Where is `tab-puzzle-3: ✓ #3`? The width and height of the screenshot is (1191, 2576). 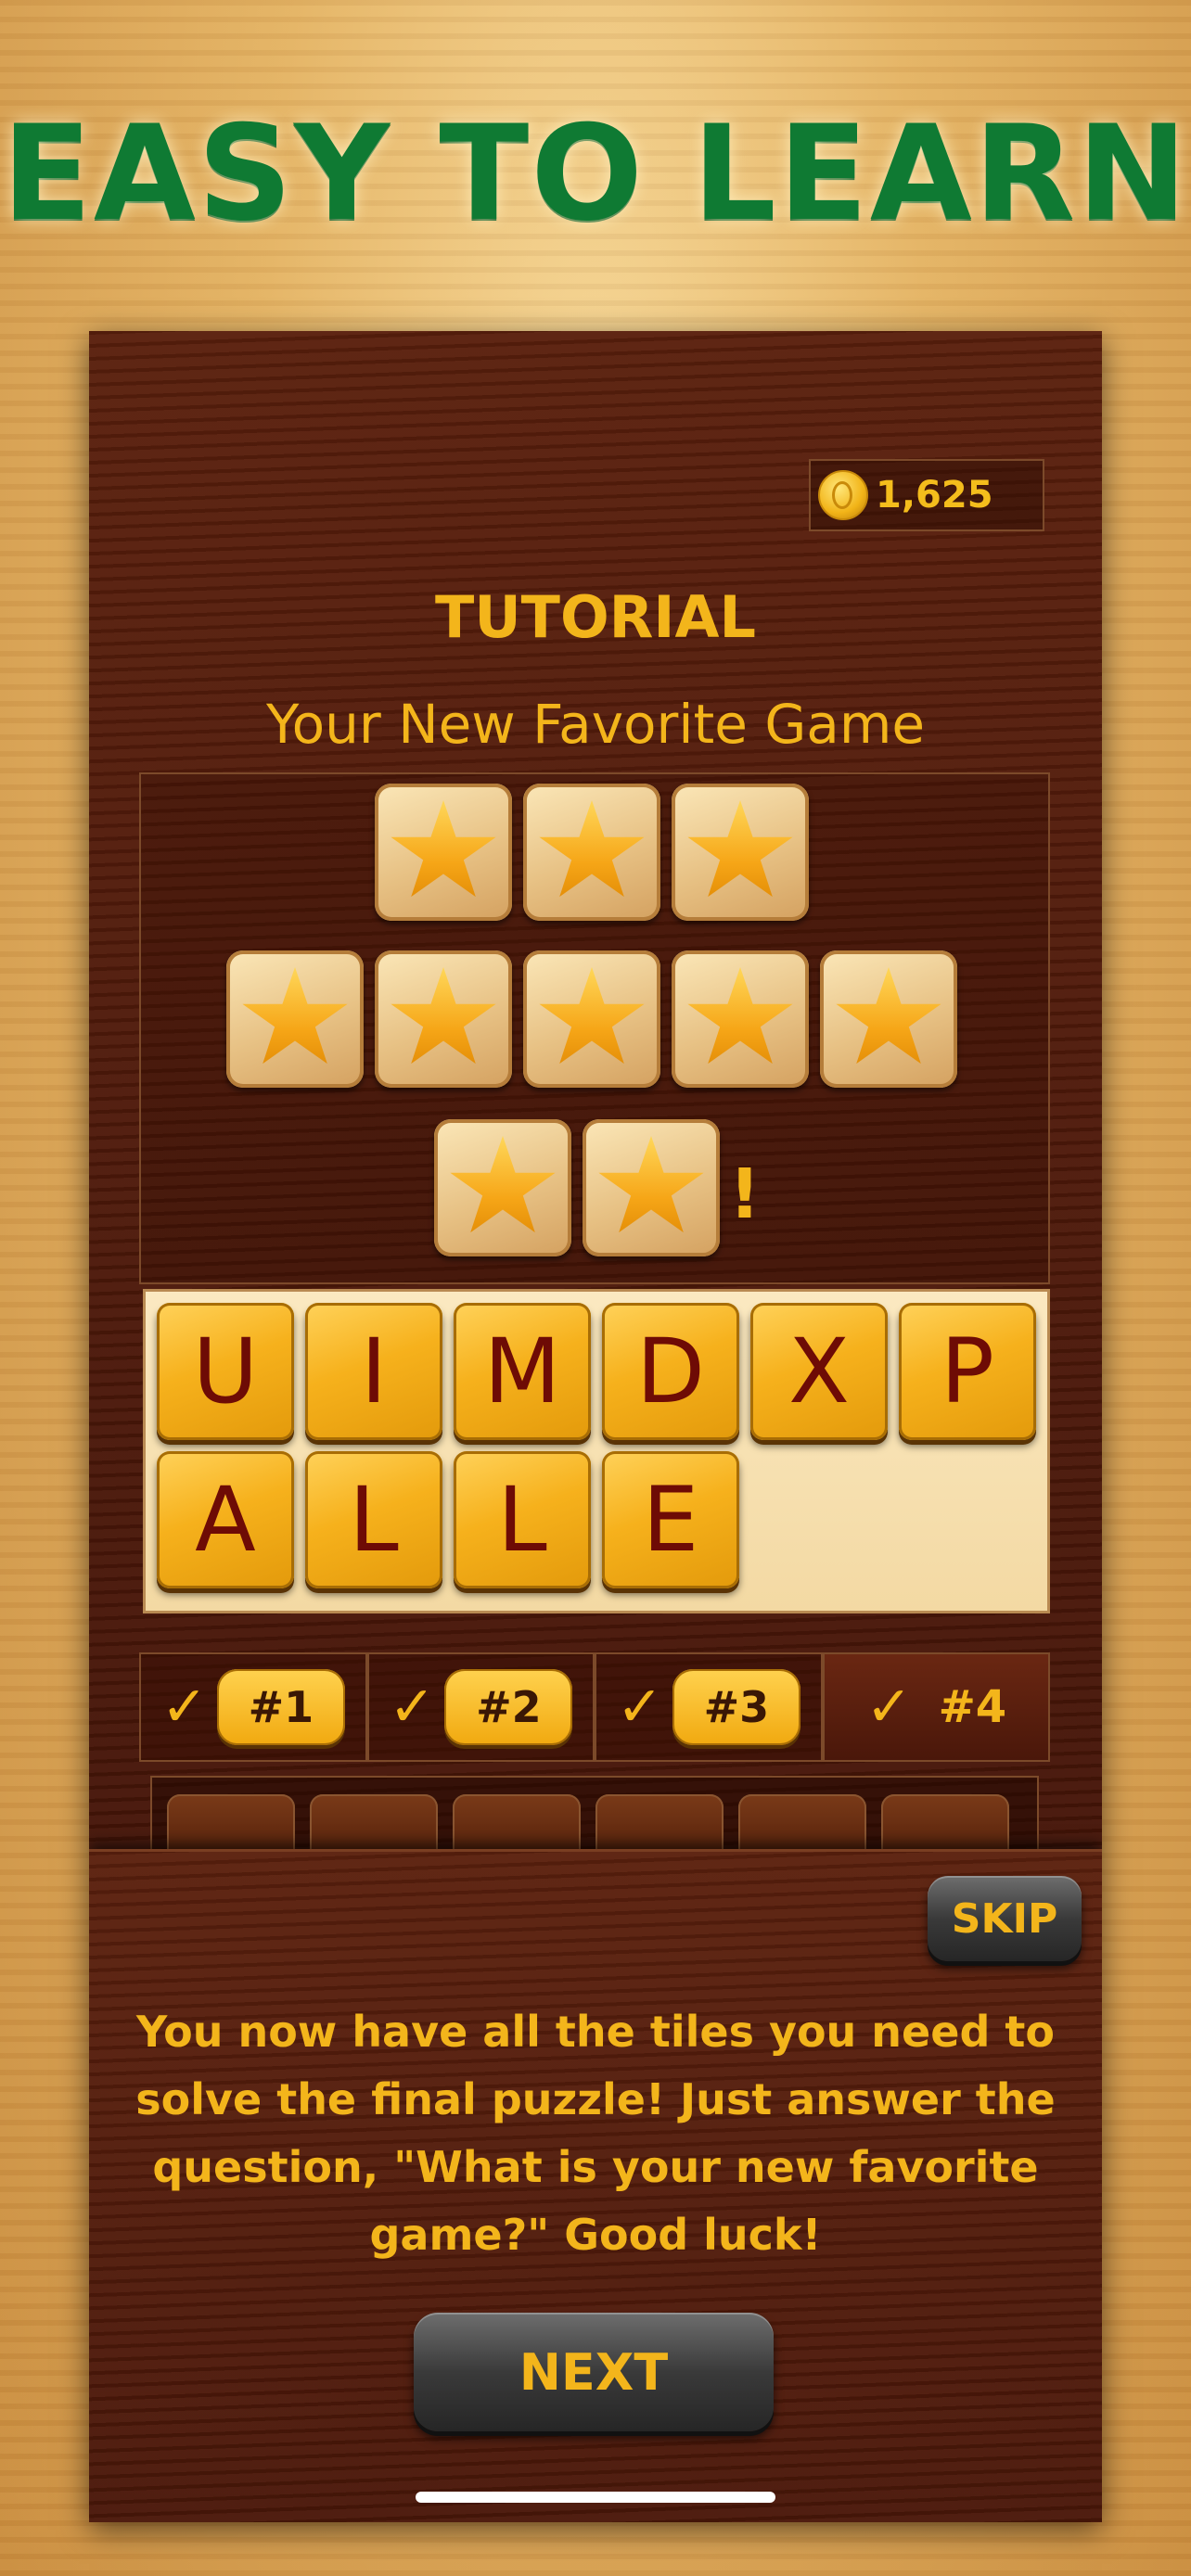
tab-puzzle-3: ✓ #3 is located at coordinates (709, 1707).